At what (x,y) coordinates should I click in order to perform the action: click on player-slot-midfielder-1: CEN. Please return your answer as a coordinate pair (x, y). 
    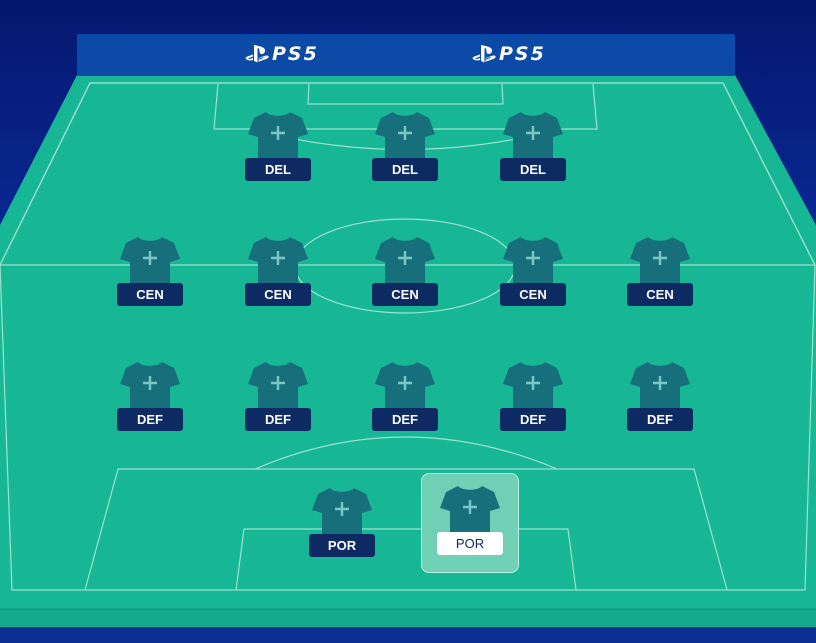
    Looking at the image, I should click on (150, 288).